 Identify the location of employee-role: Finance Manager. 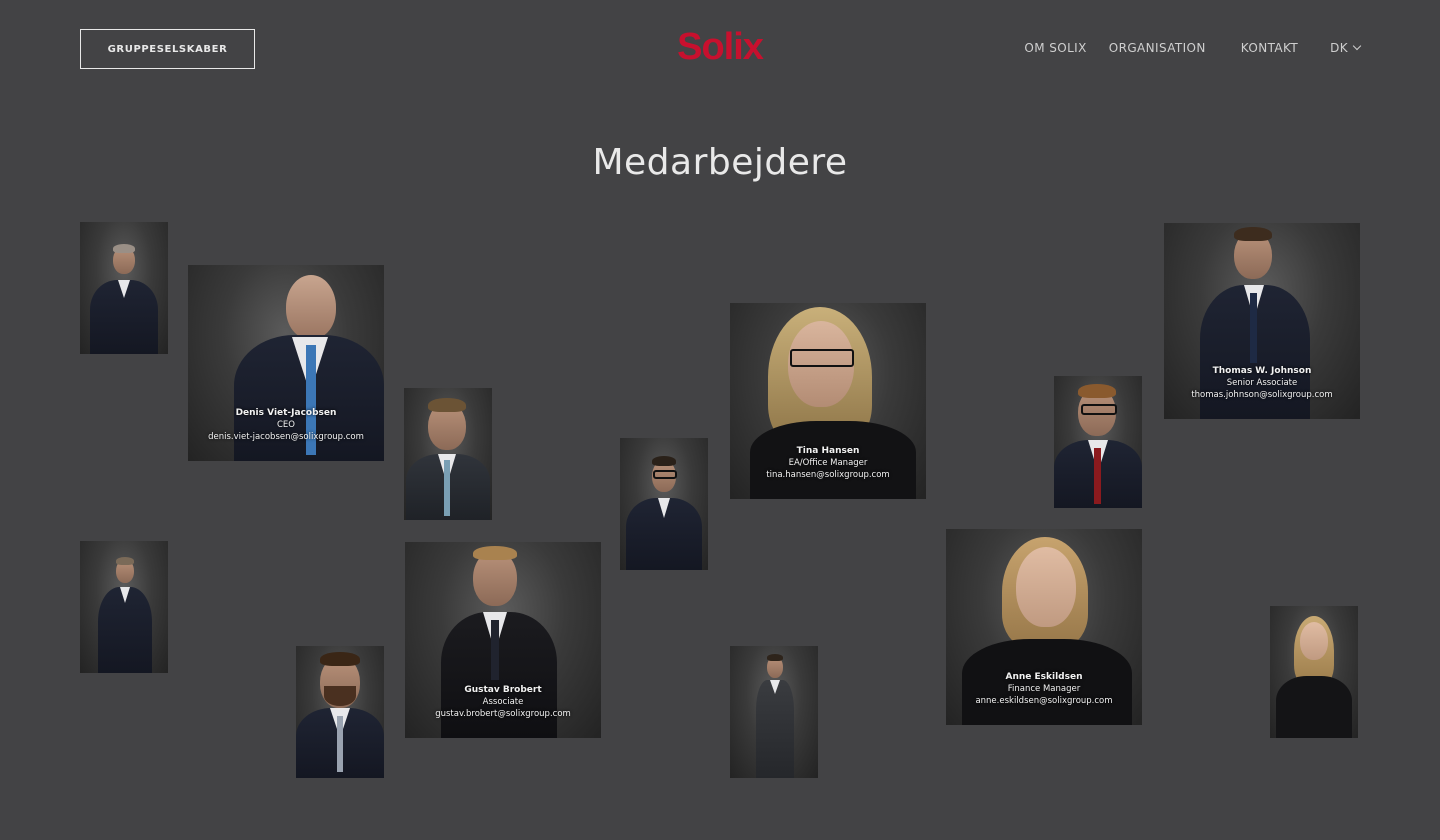
(1044, 689).